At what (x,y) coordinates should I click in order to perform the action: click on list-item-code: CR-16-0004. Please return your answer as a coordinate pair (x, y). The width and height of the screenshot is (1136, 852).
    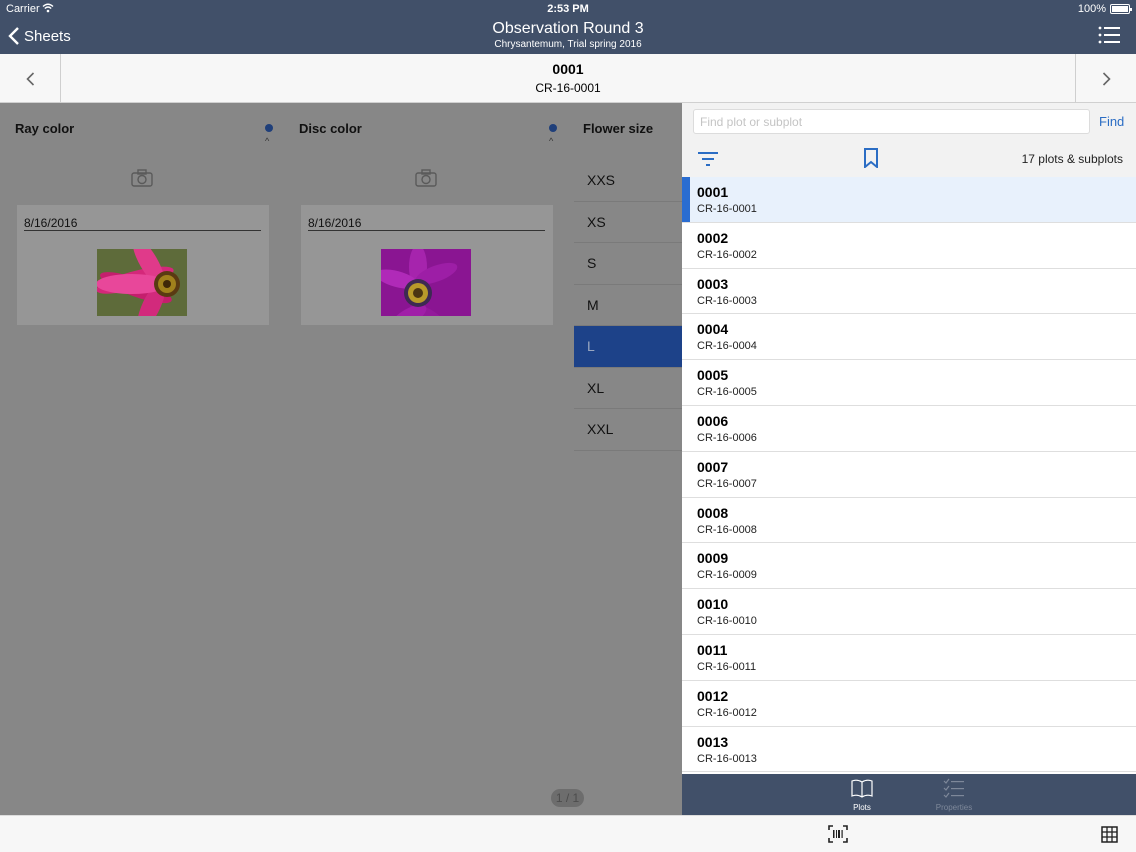
    Looking at the image, I should click on (727, 346).